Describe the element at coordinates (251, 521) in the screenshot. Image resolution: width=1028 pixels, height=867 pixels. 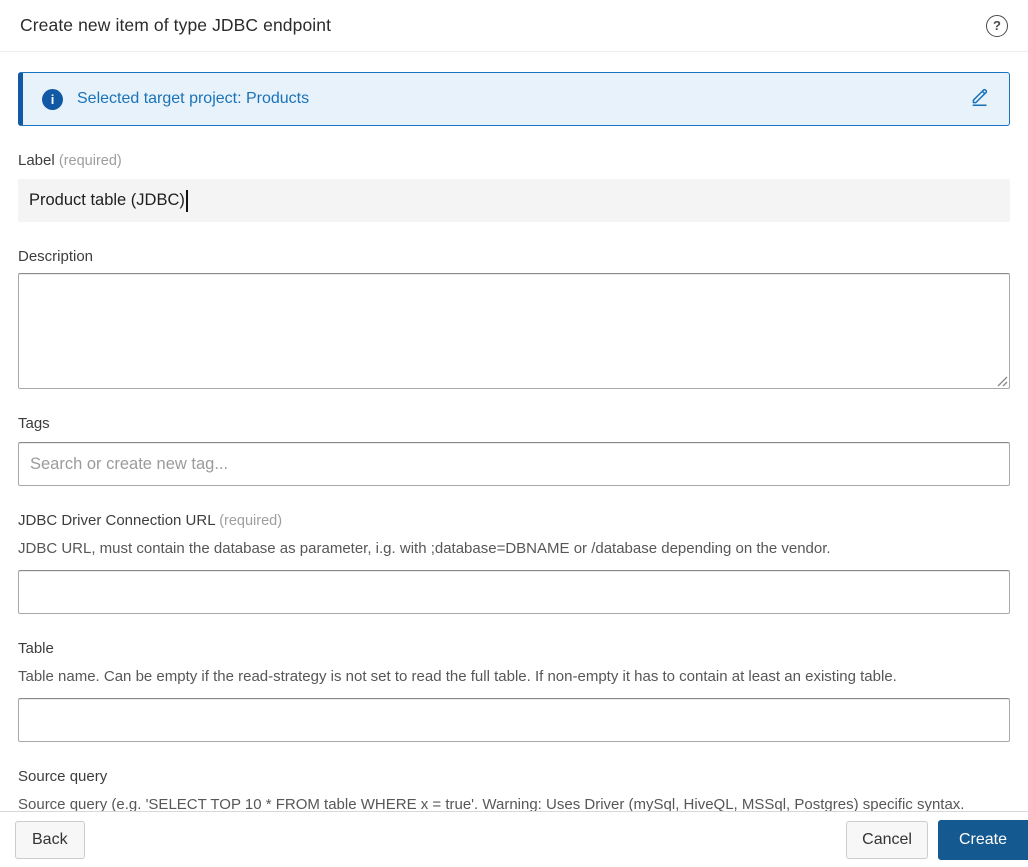
I see `jdbc-url-required-hint: (required)` at that location.